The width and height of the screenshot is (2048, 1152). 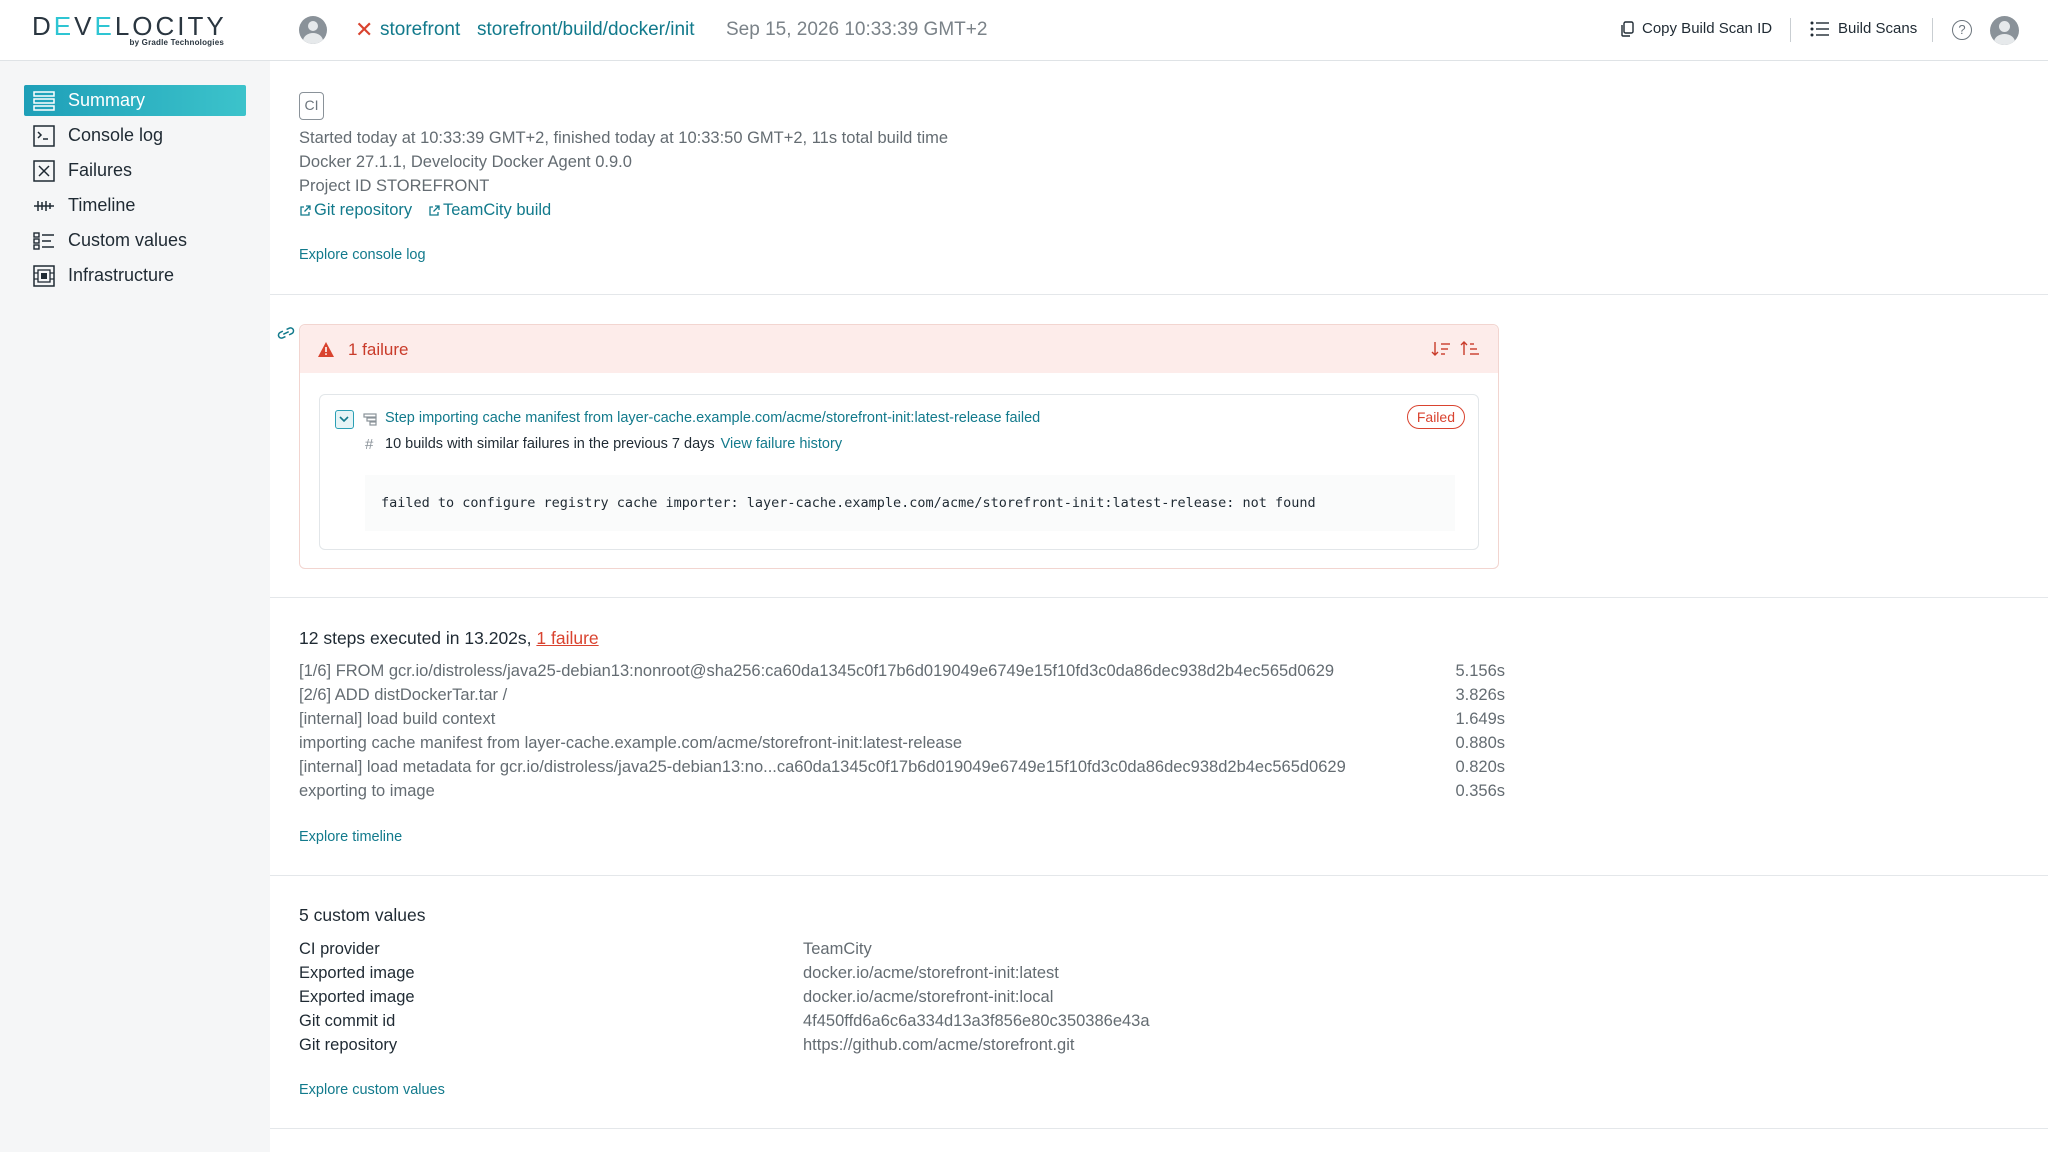 I want to click on explore-timeline-link: Explore timeline, so click(x=350, y=837).